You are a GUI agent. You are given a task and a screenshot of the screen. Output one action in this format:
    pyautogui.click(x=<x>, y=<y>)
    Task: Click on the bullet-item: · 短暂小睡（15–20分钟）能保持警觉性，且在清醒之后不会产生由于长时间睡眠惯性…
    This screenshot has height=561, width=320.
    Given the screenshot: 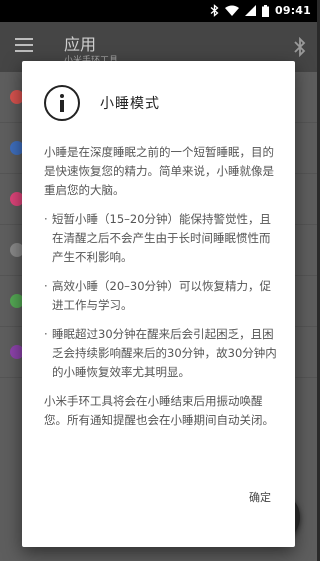 What is the action you would take?
    pyautogui.click(x=158, y=238)
    